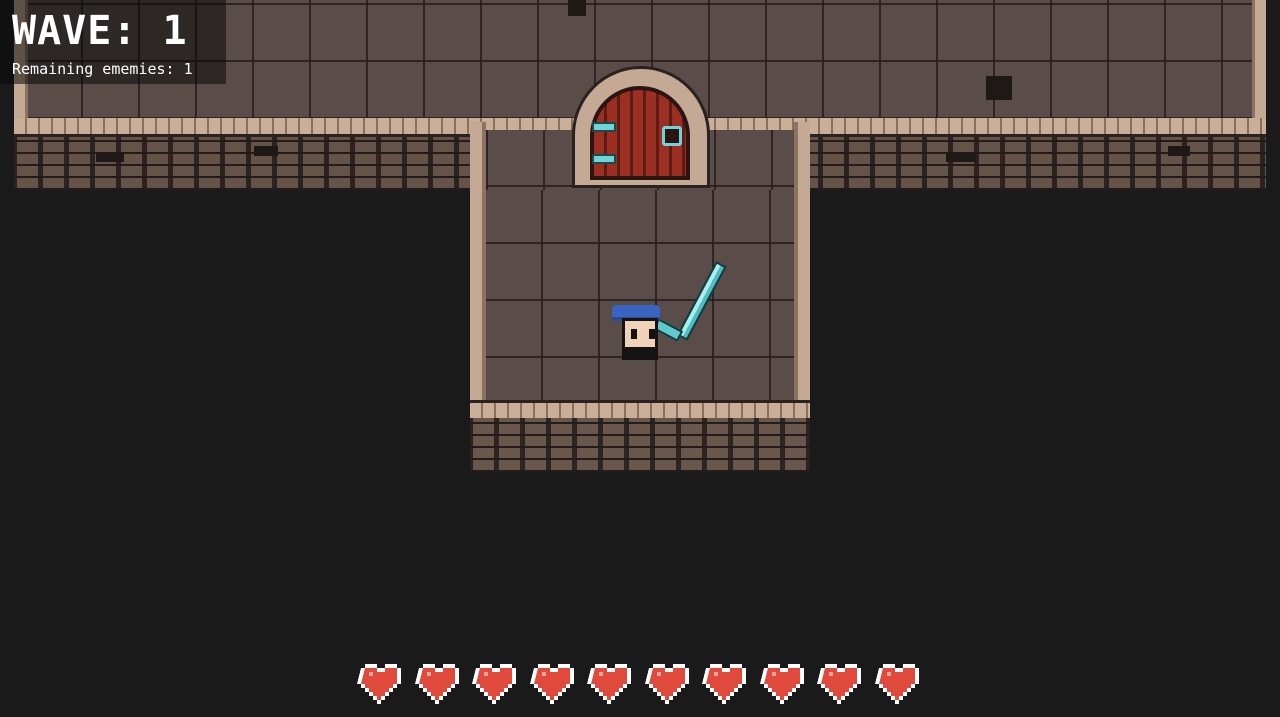  What do you see at coordinates (802, 272) in the screenshot?
I see `small-room-right-wall` at bounding box center [802, 272].